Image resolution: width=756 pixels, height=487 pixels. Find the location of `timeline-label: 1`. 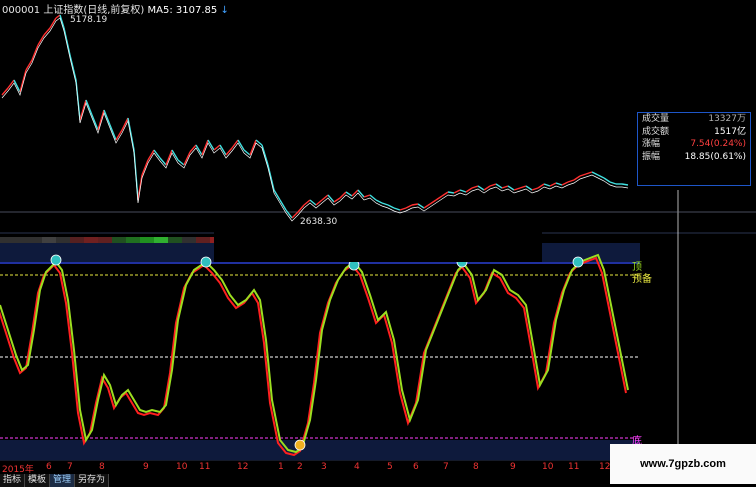

timeline-label: 1 is located at coordinates (281, 467).